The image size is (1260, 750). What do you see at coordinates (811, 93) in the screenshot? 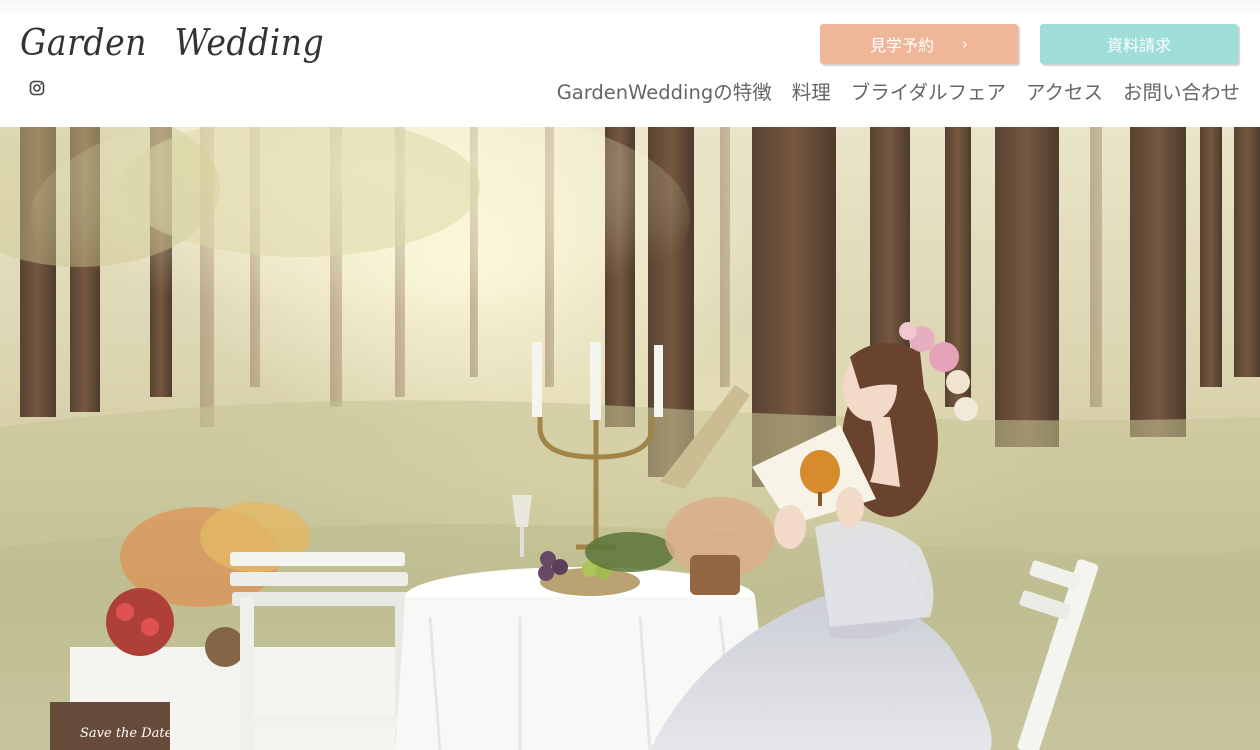
I see `nav-item-cuisine: 料理` at bounding box center [811, 93].